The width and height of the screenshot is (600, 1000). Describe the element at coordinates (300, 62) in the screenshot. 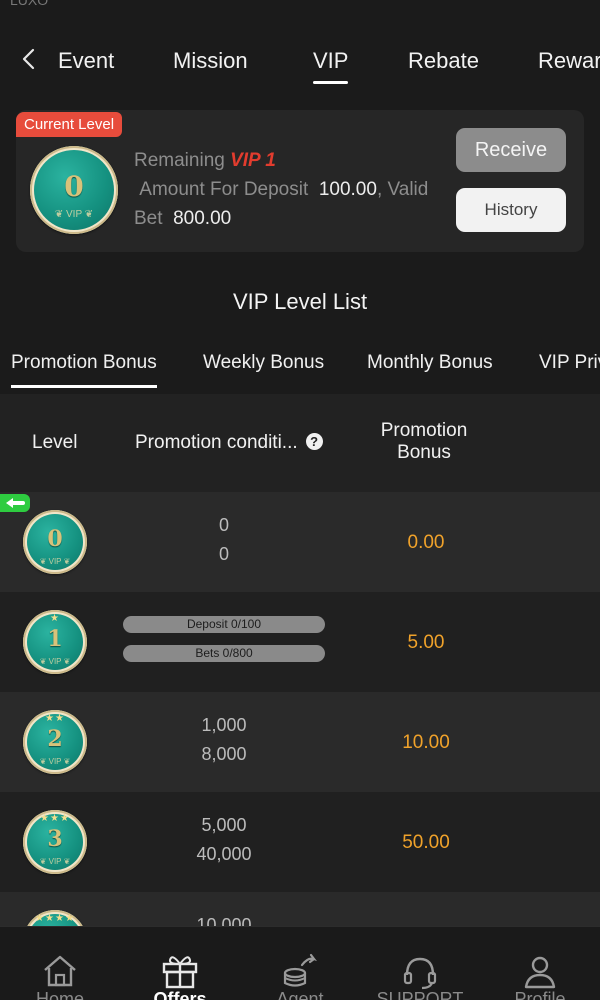

I see `top-nav: Event Mission VIP Rebate Rewar` at that location.